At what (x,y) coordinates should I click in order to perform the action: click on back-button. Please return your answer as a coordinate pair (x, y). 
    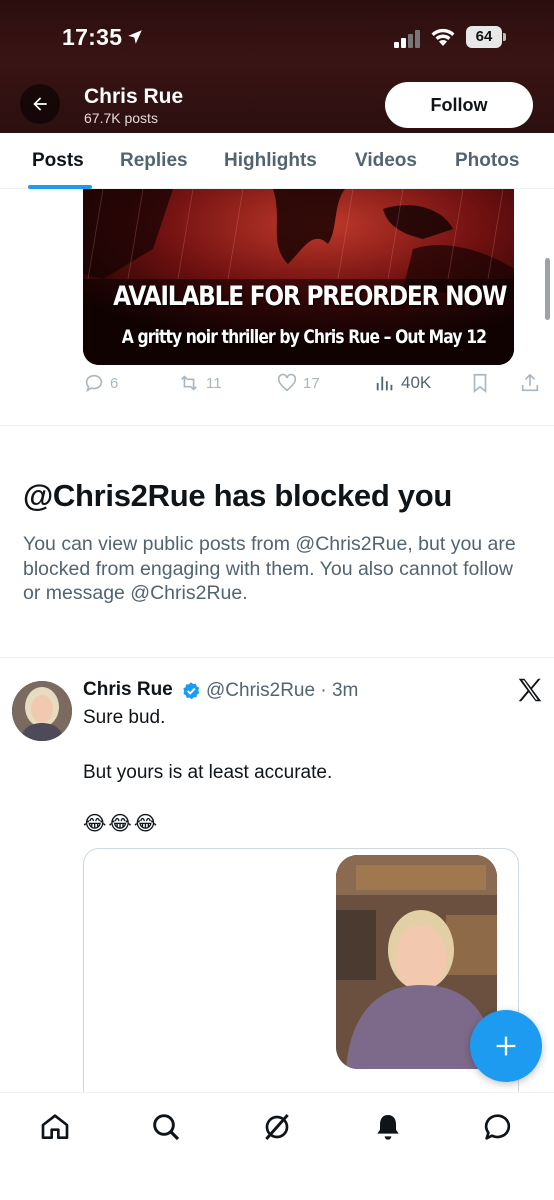
    Looking at the image, I should click on (40, 104).